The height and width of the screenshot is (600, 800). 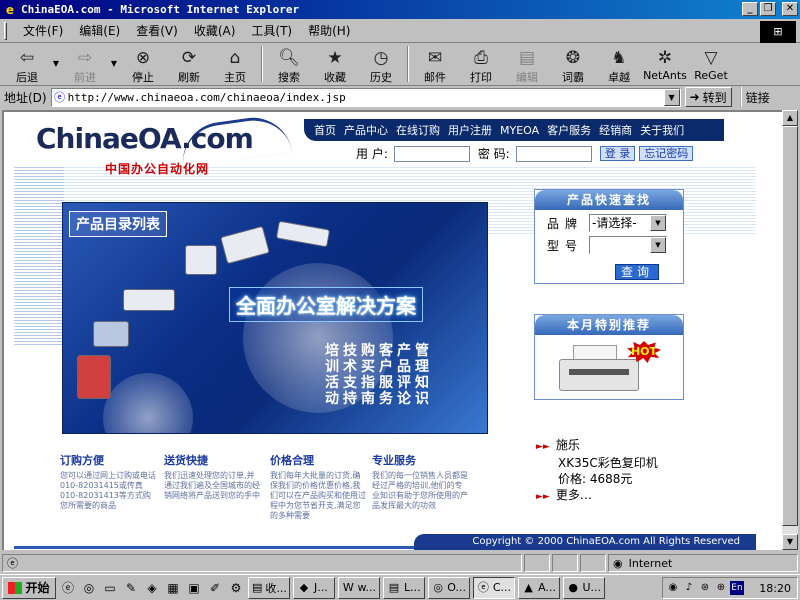 What do you see at coordinates (519, 130) in the screenshot?
I see `nav-myeoa: MYEOA` at bounding box center [519, 130].